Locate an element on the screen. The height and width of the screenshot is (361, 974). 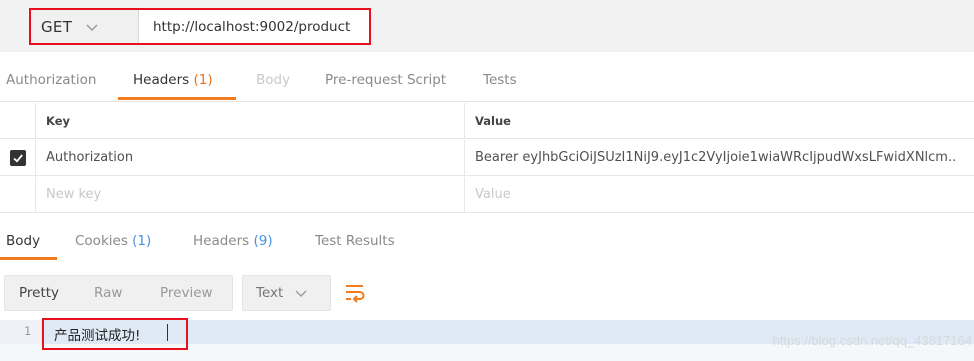
new-key-input: New key is located at coordinates (251, 194).